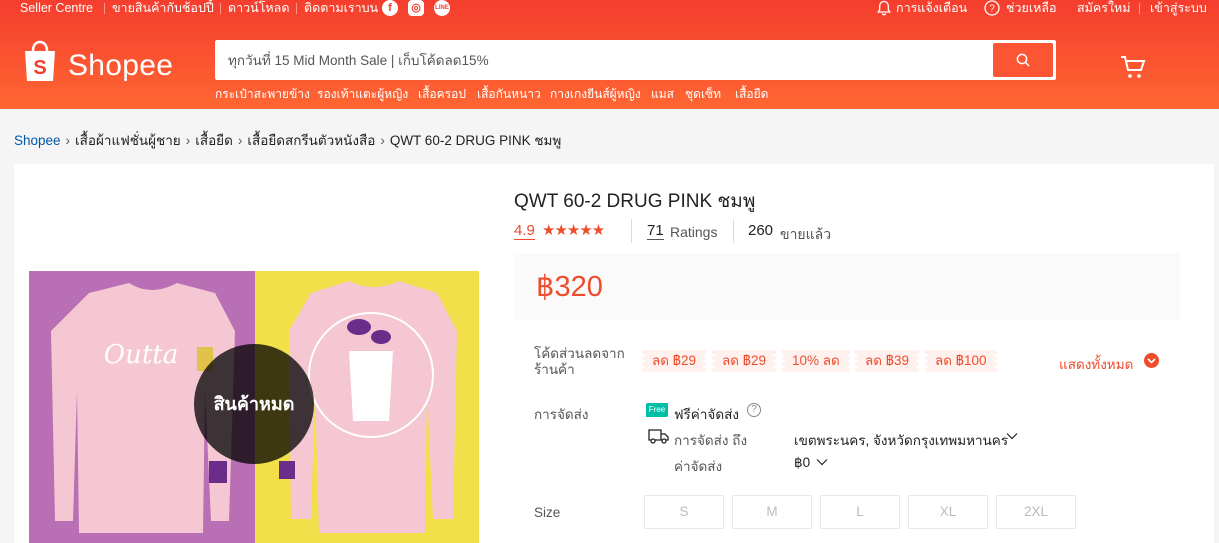 The width and height of the screenshot is (1219, 543). I want to click on size-option-xl: XL, so click(948, 512).